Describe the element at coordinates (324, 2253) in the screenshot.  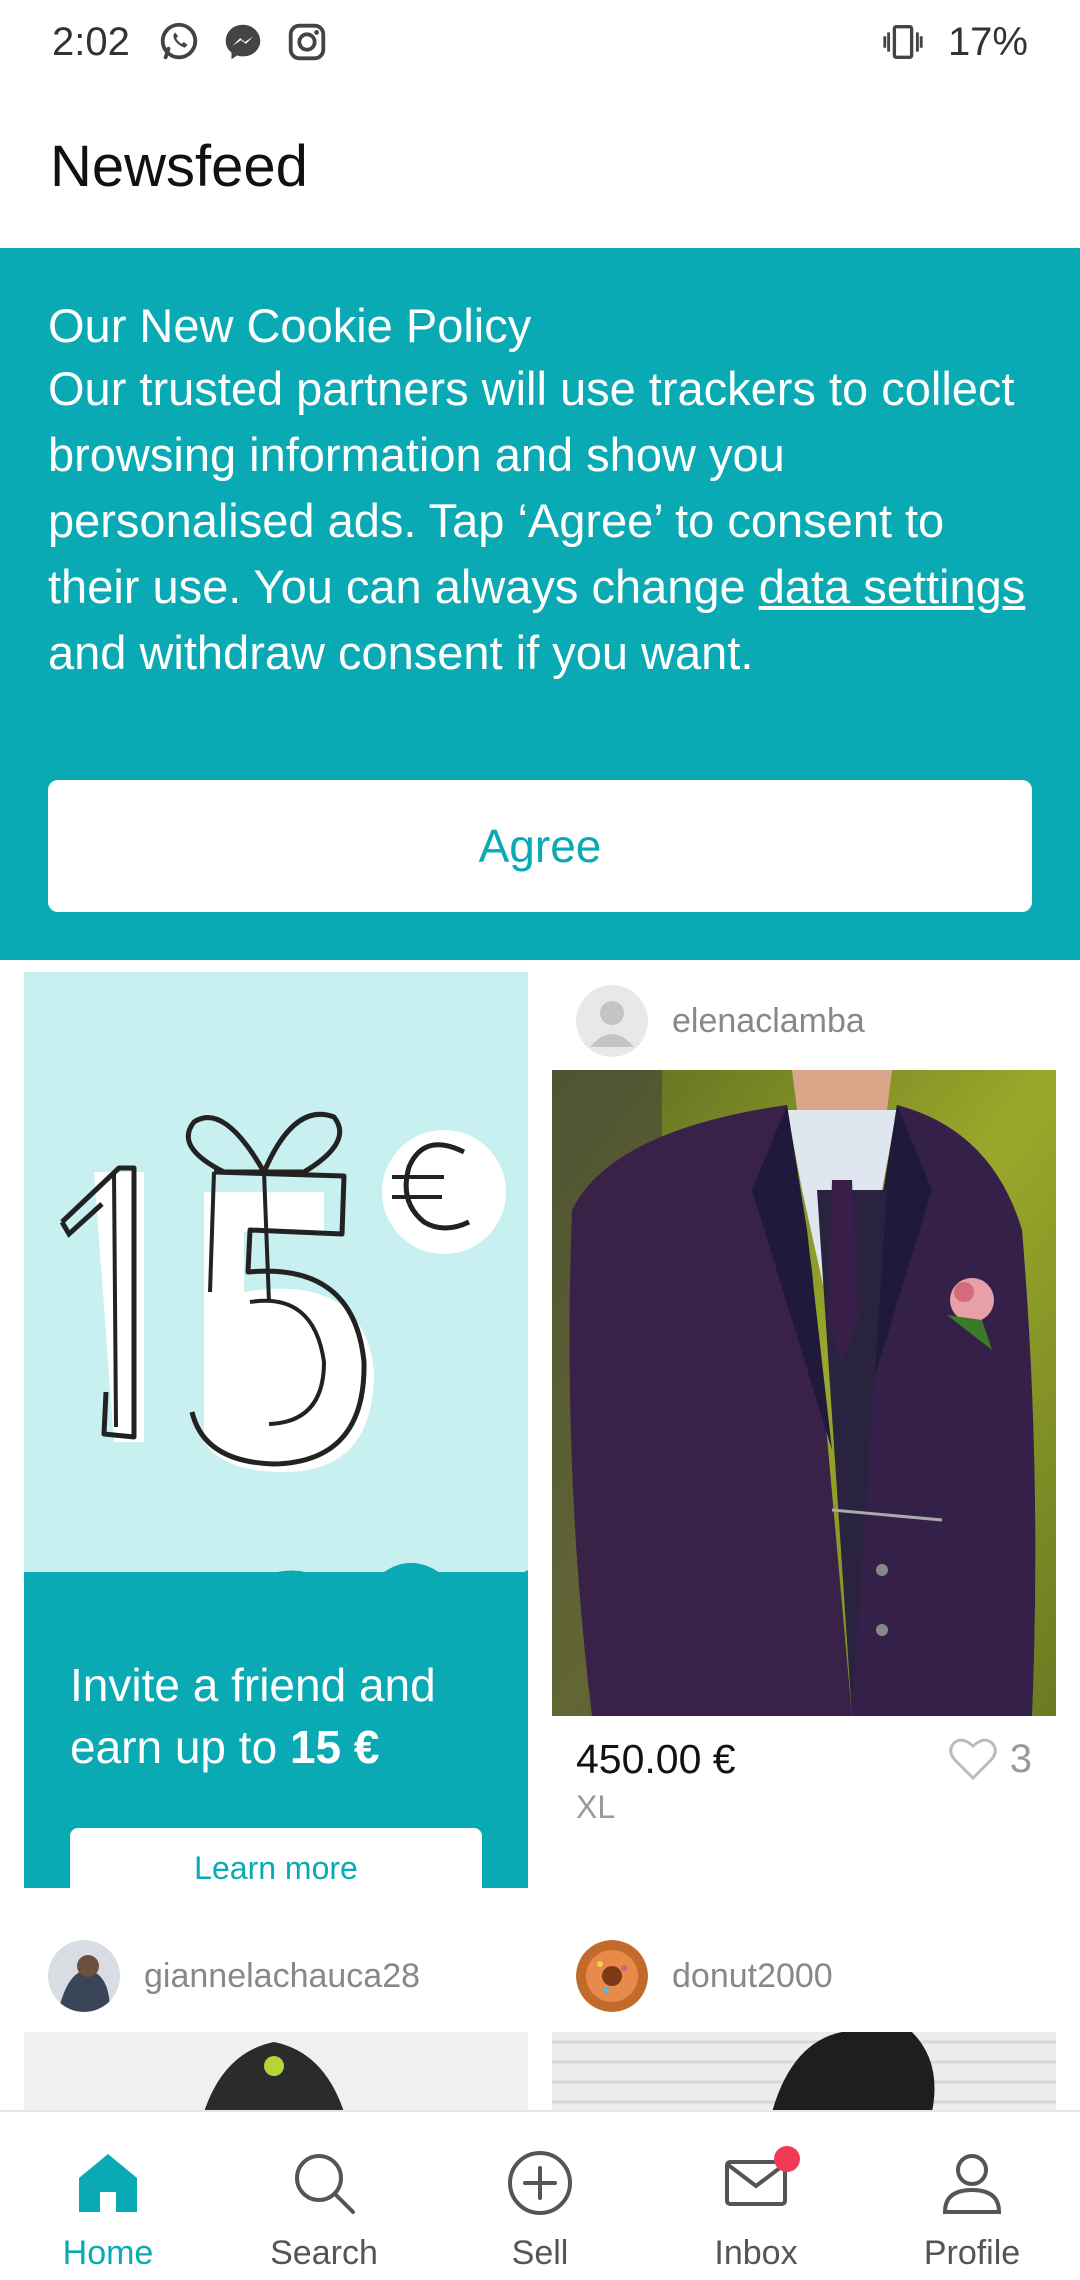
I see `nav-label: Search` at that location.